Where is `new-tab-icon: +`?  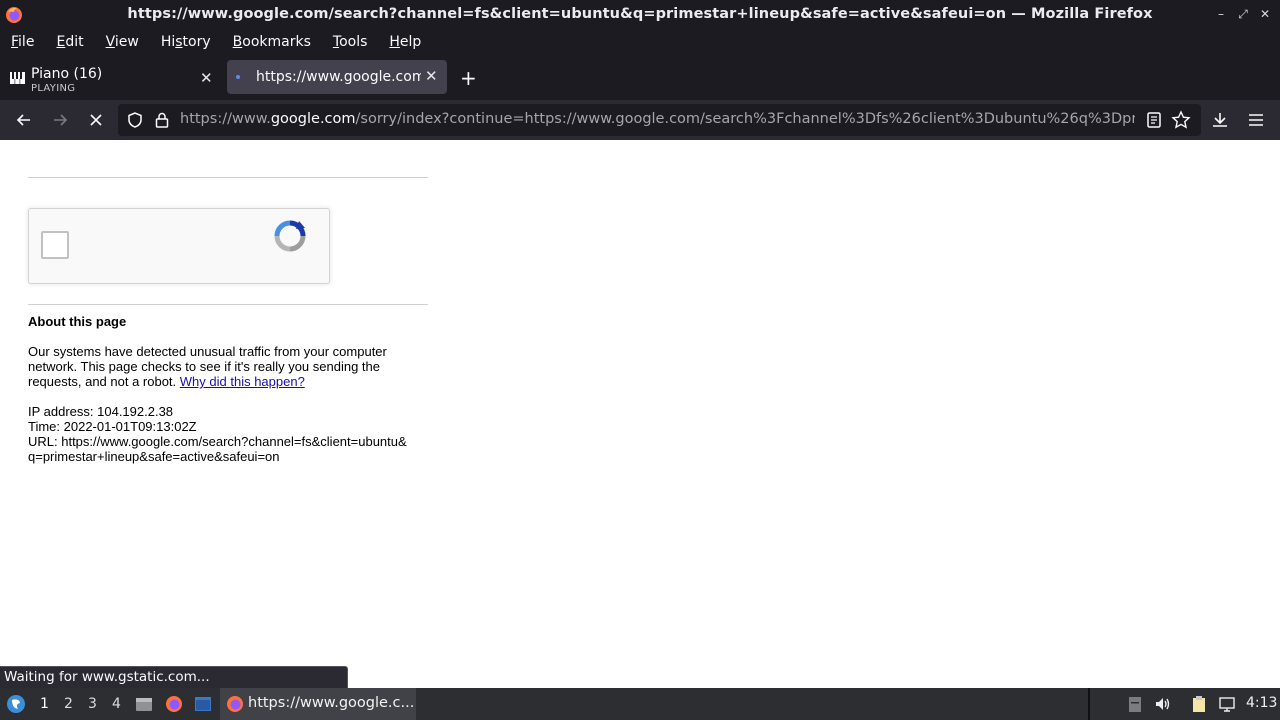
new-tab-icon: + is located at coordinates (468, 78).